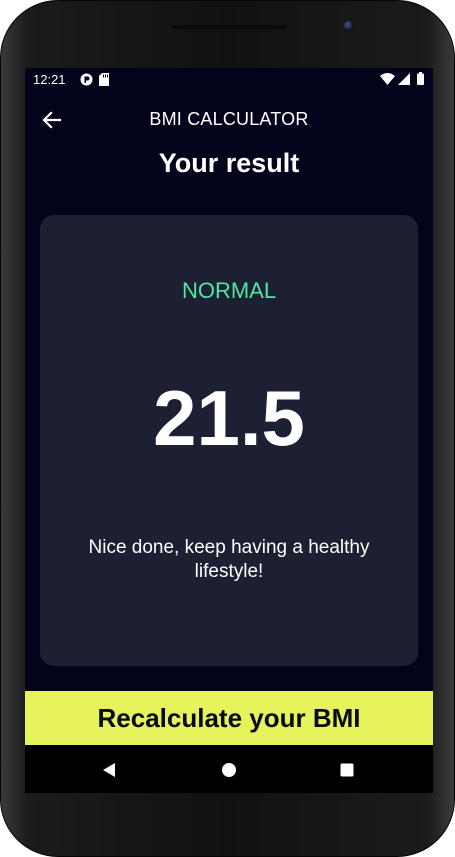 Image resolution: width=455 pixels, height=857 pixels. What do you see at coordinates (229, 79) in the screenshot?
I see `status-bar: 12:21` at bounding box center [229, 79].